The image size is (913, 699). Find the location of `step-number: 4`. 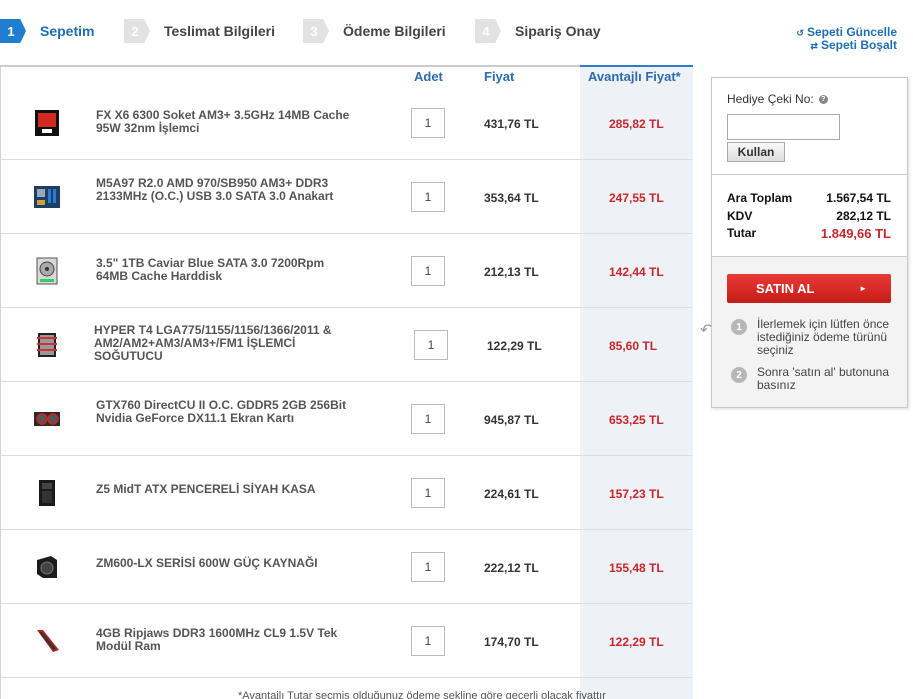

step-number: 4 is located at coordinates (488, 31).